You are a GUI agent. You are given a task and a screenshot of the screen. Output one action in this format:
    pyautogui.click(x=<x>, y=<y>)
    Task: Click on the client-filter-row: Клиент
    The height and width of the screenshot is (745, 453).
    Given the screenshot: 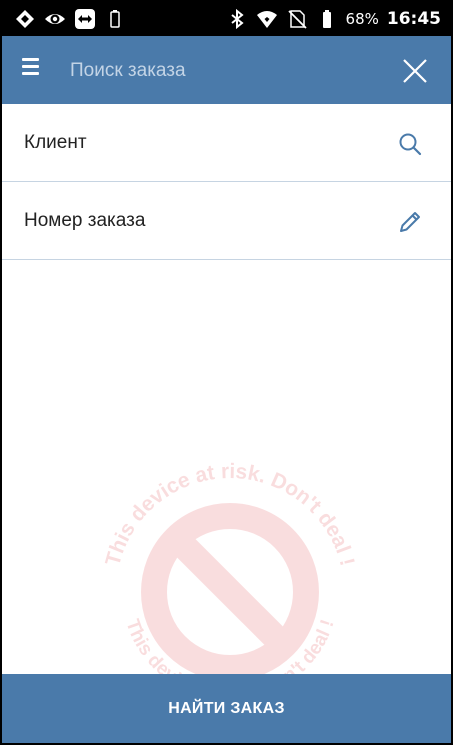 What is the action you would take?
    pyautogui.click(x=226, y=143)
    